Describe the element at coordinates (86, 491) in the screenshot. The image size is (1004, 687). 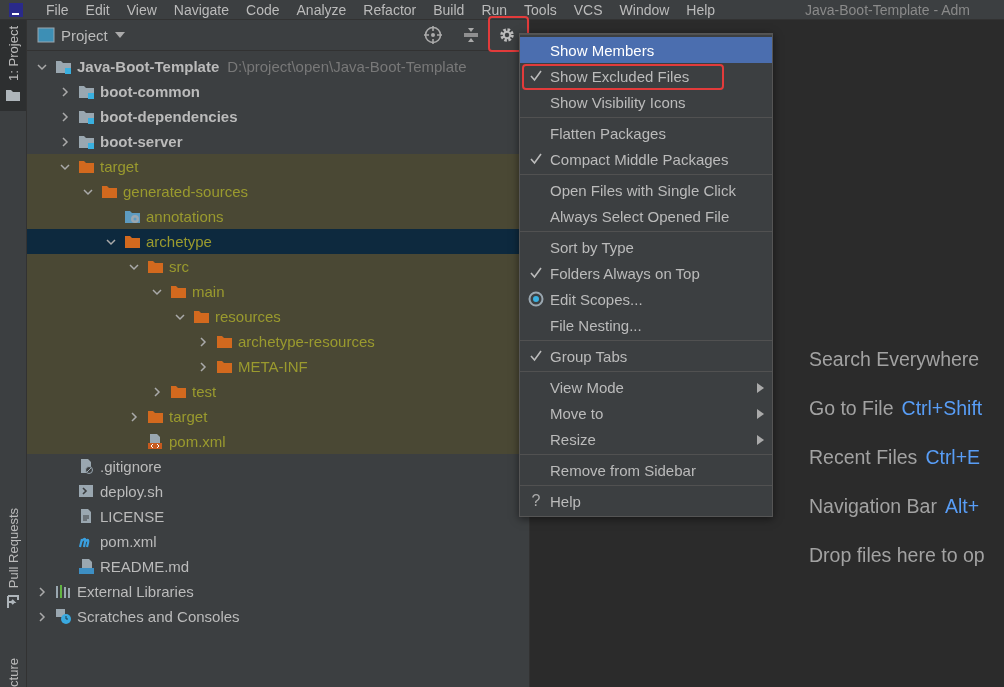
I see `shell-file-icon` at that location.